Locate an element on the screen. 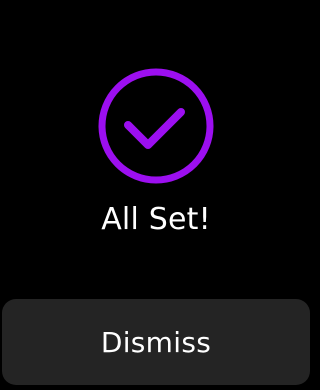 This screenshot has height=390, width=320. dismiss-button-label: Dismiss is located at coordinates (156, 342).